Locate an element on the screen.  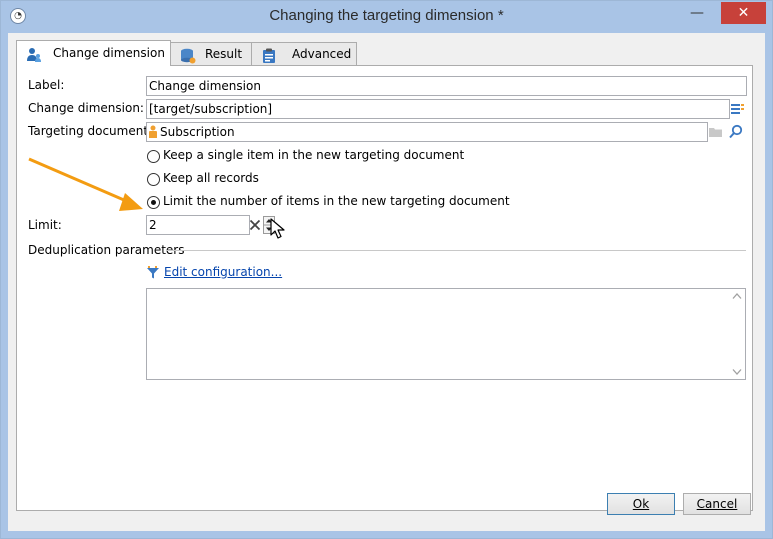
title-bar: ◔ Changing the targeting dimension * — ✕ is located at coordinates (386, 17).